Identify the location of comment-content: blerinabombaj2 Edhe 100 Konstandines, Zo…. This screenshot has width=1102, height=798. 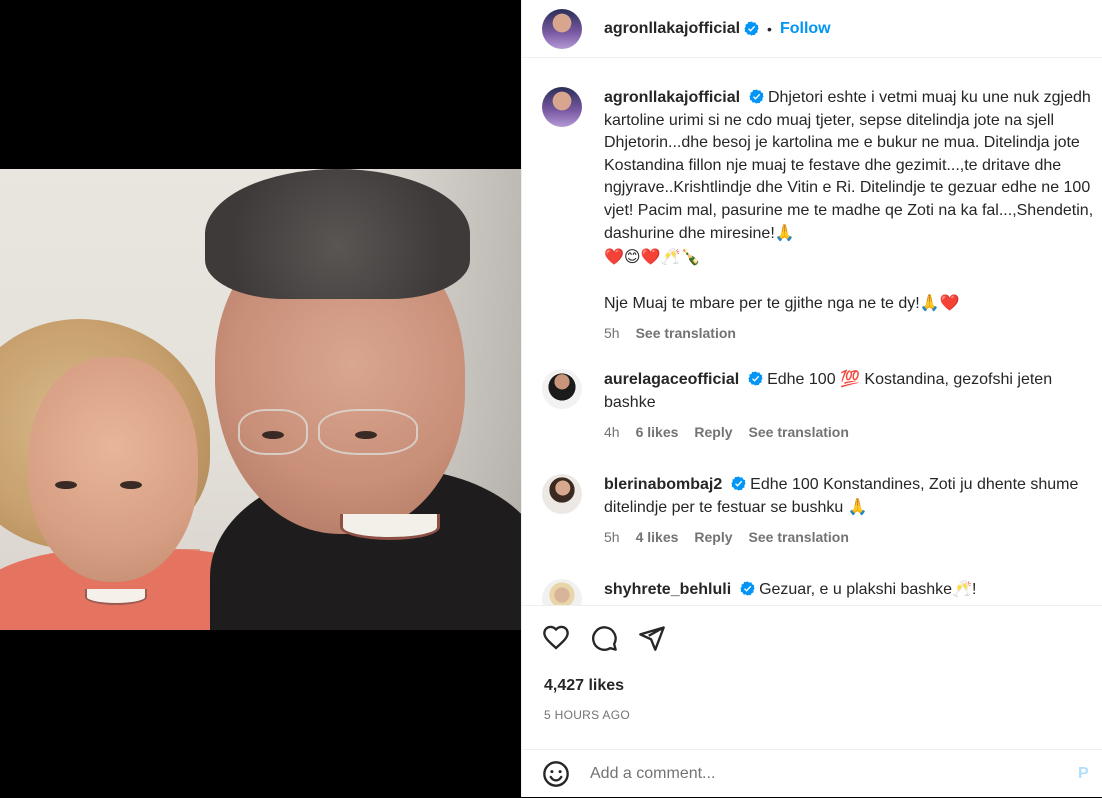
(853, 509).